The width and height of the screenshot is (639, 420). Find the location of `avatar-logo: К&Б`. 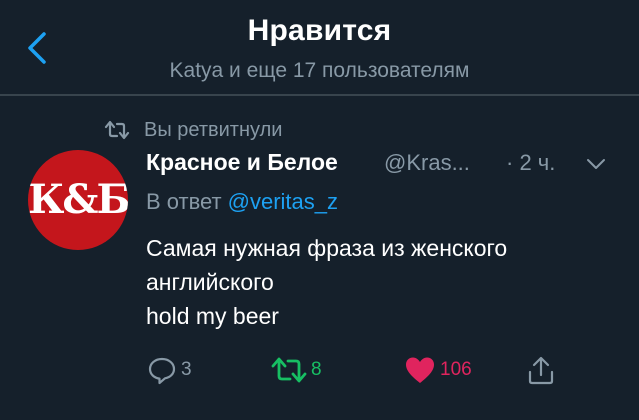

avatar-logo: К&Б is located at coordinates (78, 199).